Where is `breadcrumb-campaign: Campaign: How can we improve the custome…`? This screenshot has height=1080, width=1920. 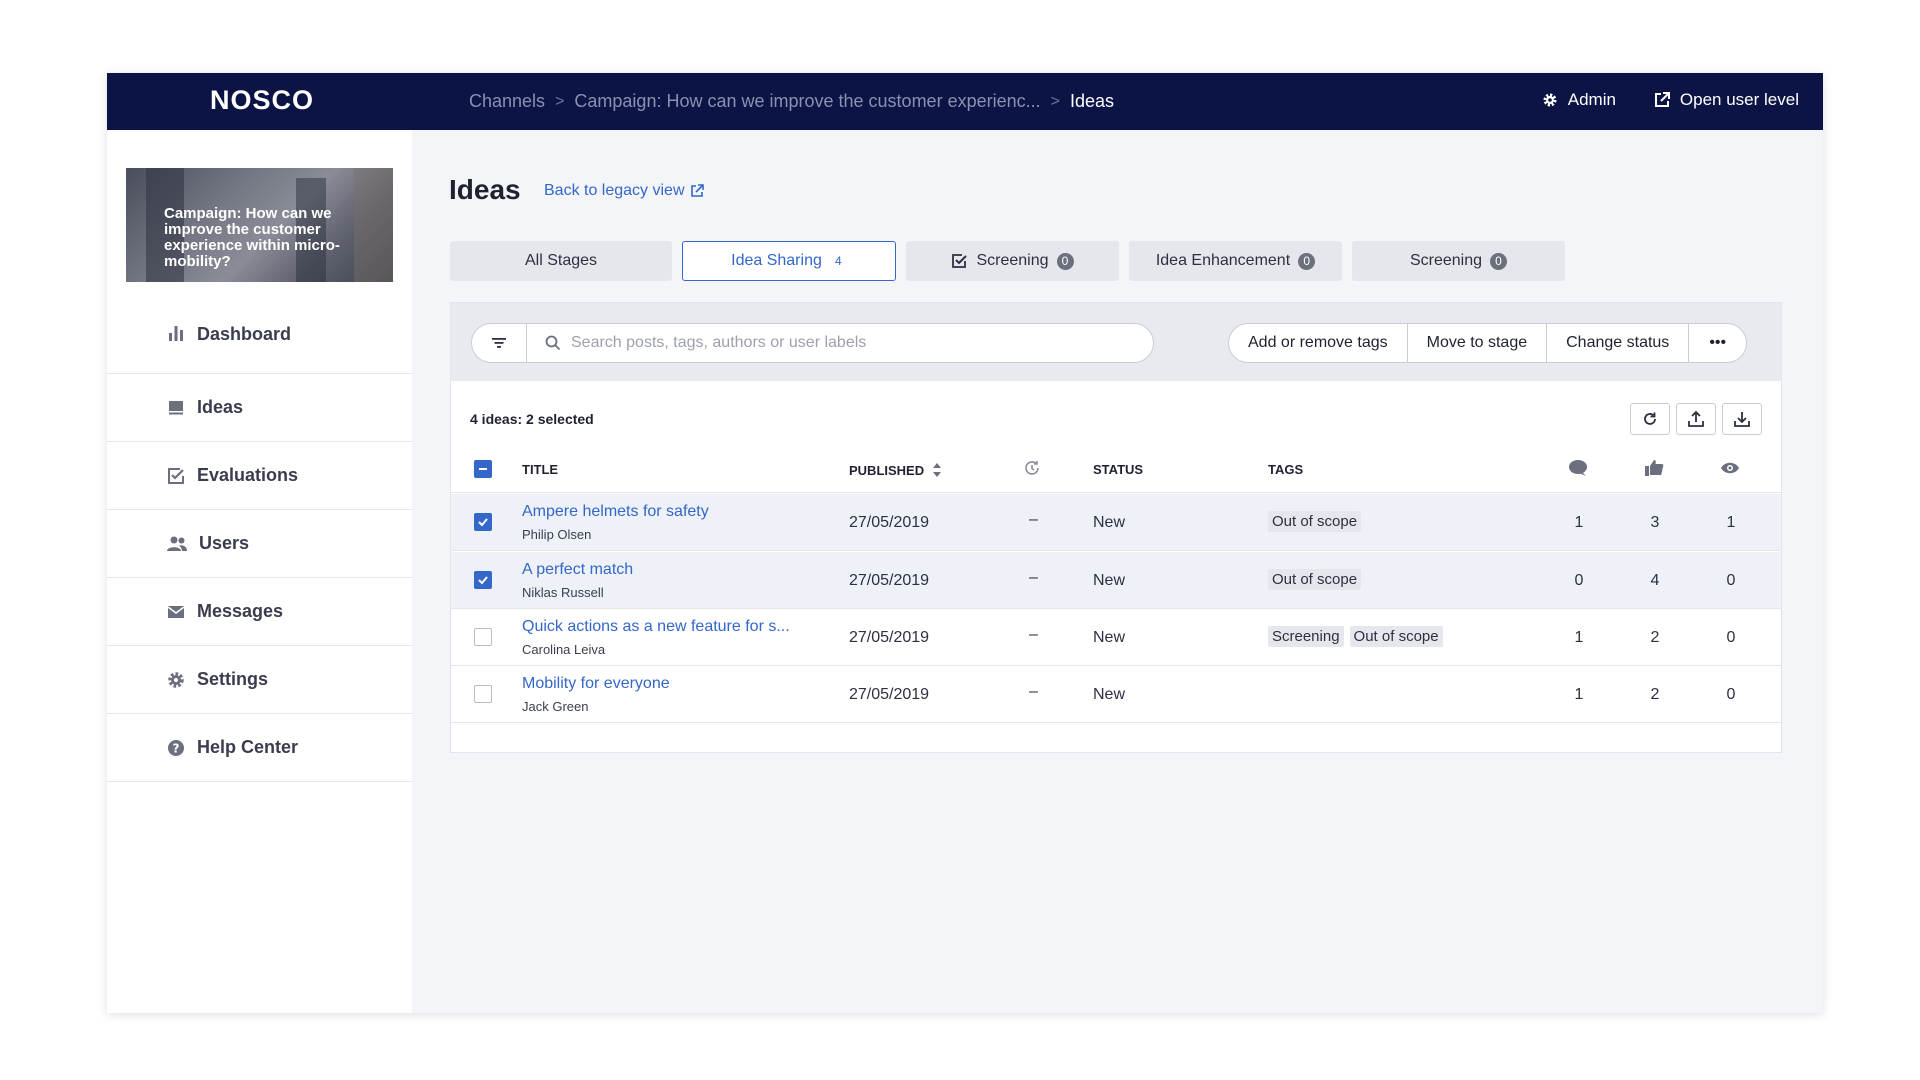
breadcrumb-campaign: Campaign: How can we improve the custome… is located at coordinates (807, 101).